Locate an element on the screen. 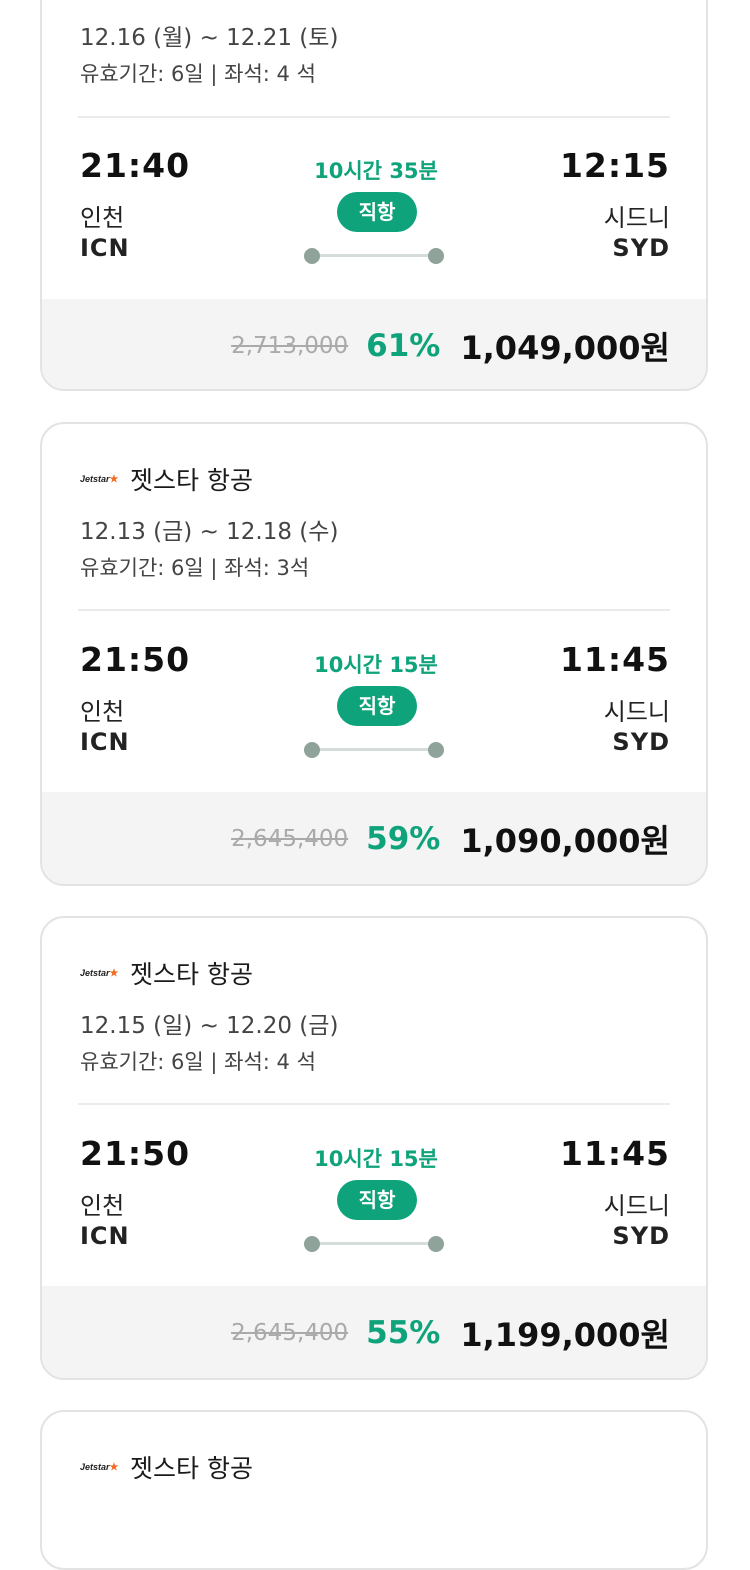 Image resolution: width=750 pixels, height=1570 pixels. price-bar: 2,645,400 55% 1,199,000원 is located at coordinates (374, 1332).